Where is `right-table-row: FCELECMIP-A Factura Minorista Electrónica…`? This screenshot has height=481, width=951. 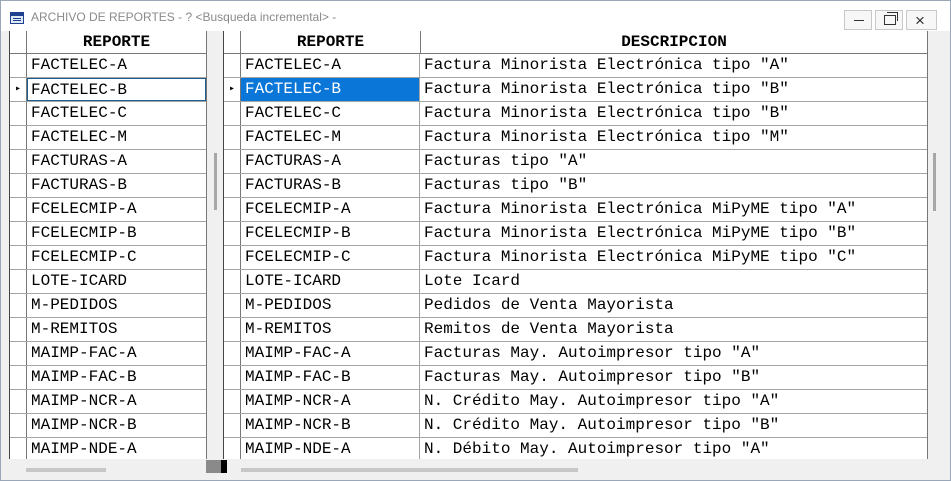
right-table-row: FCELECMIP-A Factura Minorista Electrónica… is located at coordinates (575, 210).